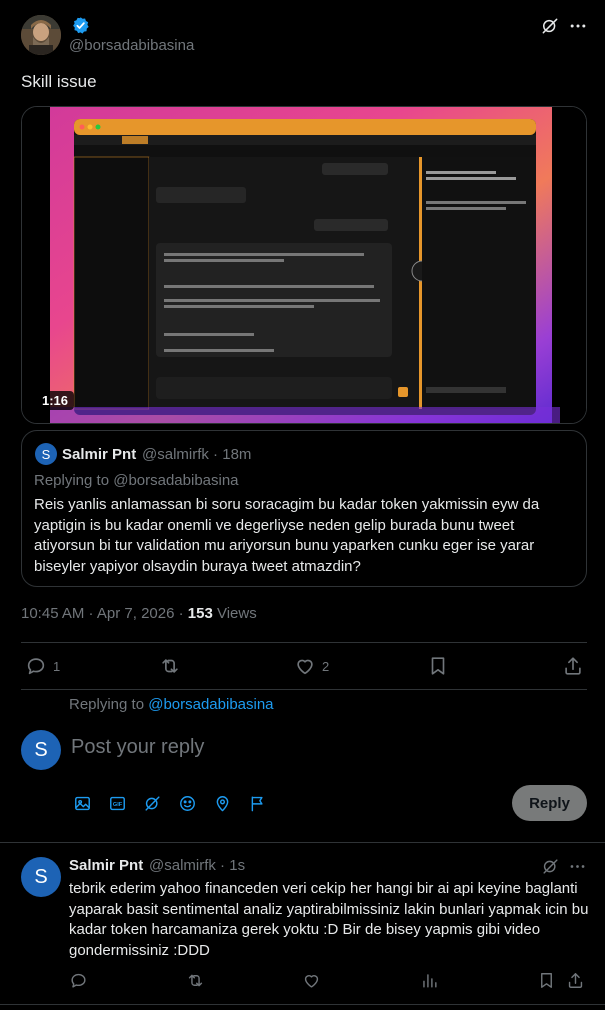 This screenshot has width=605, height=1010. I want to click on reply-reply-action, so click(78, 980).